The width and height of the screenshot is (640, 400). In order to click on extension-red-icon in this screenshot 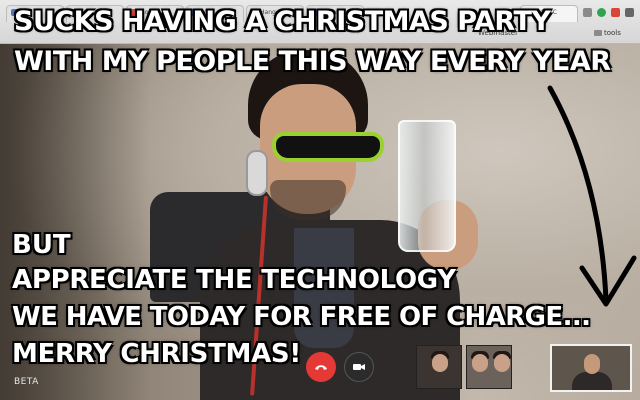, I will do `click(615, 12)`.